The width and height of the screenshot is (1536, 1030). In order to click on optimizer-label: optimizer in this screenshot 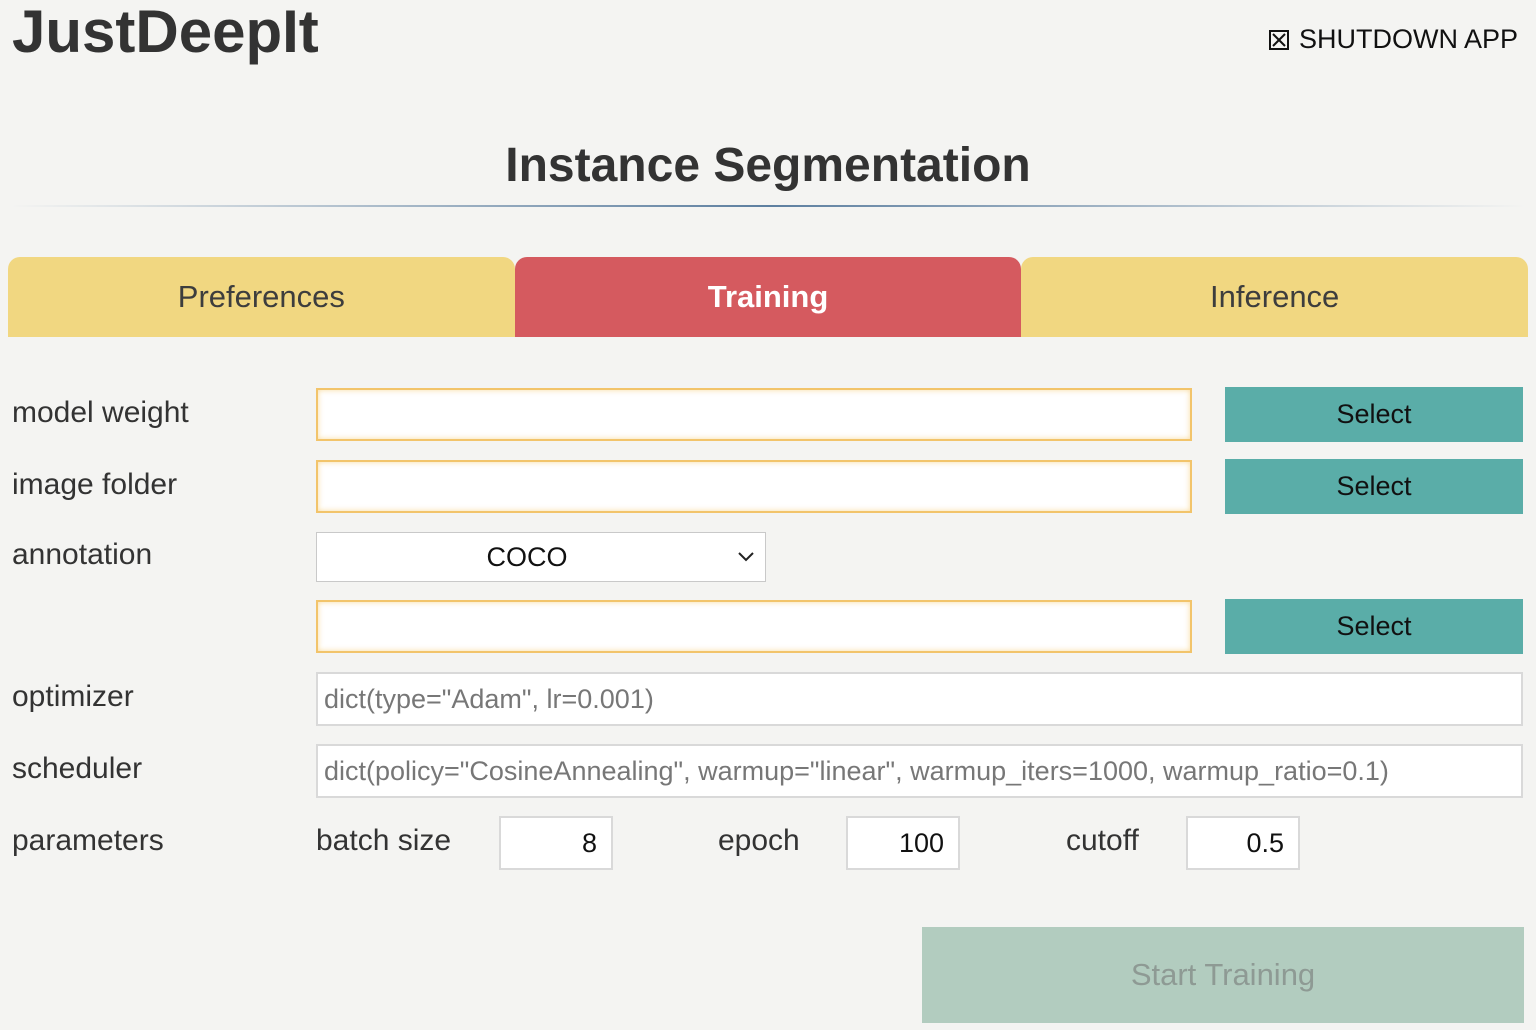, I will do `click(73, 696)`.